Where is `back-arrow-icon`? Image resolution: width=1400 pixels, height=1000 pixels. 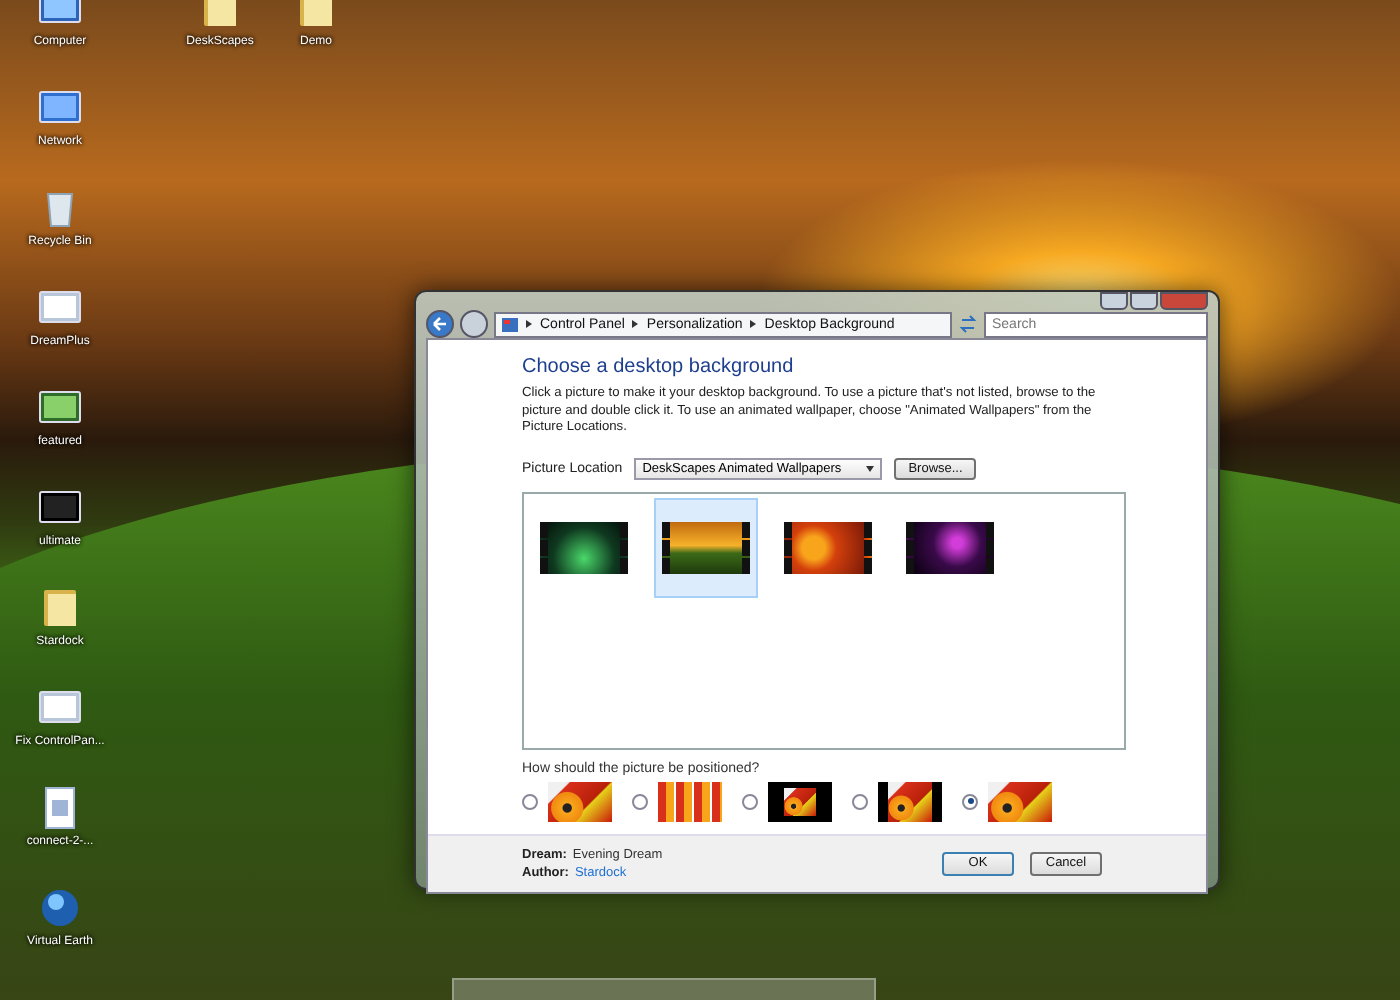 back-arrow-icon is located at coordinates (440, 324).